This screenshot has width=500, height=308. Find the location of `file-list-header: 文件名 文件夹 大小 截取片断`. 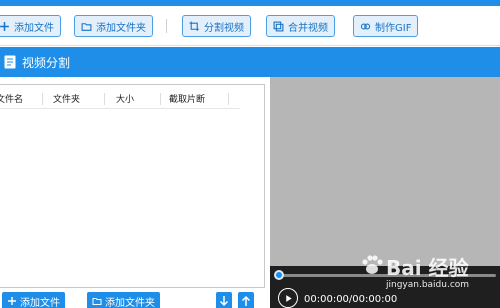

file-list-header: 文件名 文件夹 大小 截取片断 is located at coordinates (120, 99).